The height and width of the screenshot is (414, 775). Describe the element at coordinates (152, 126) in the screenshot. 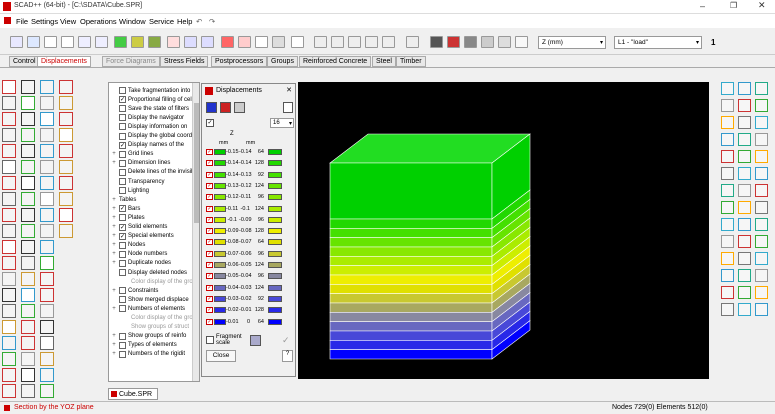

I see `tree-item: Display information on` at that location.